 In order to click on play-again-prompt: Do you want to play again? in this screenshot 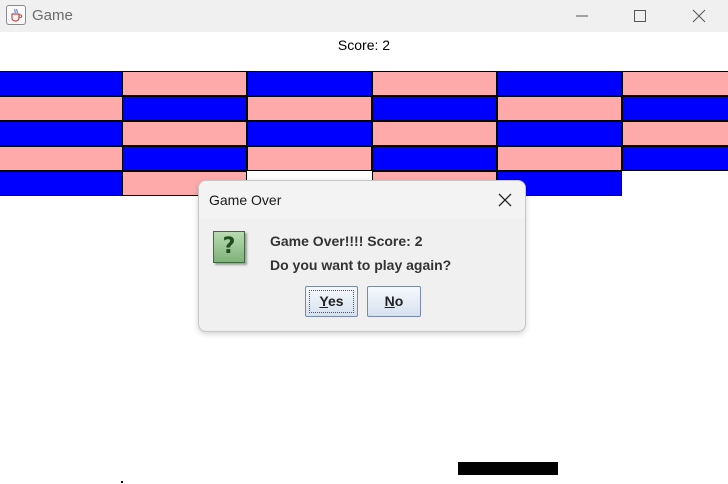, I will do `click(361, 265)`.